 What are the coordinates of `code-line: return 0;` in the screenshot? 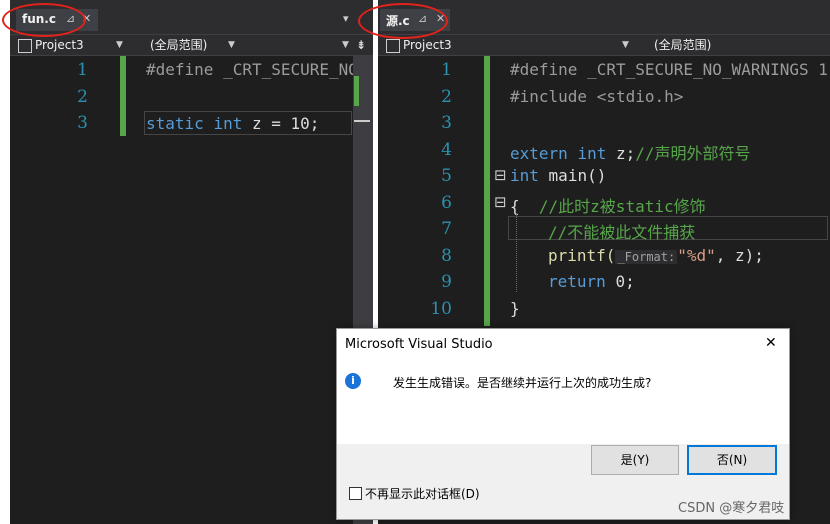 It's located at (591, 281).